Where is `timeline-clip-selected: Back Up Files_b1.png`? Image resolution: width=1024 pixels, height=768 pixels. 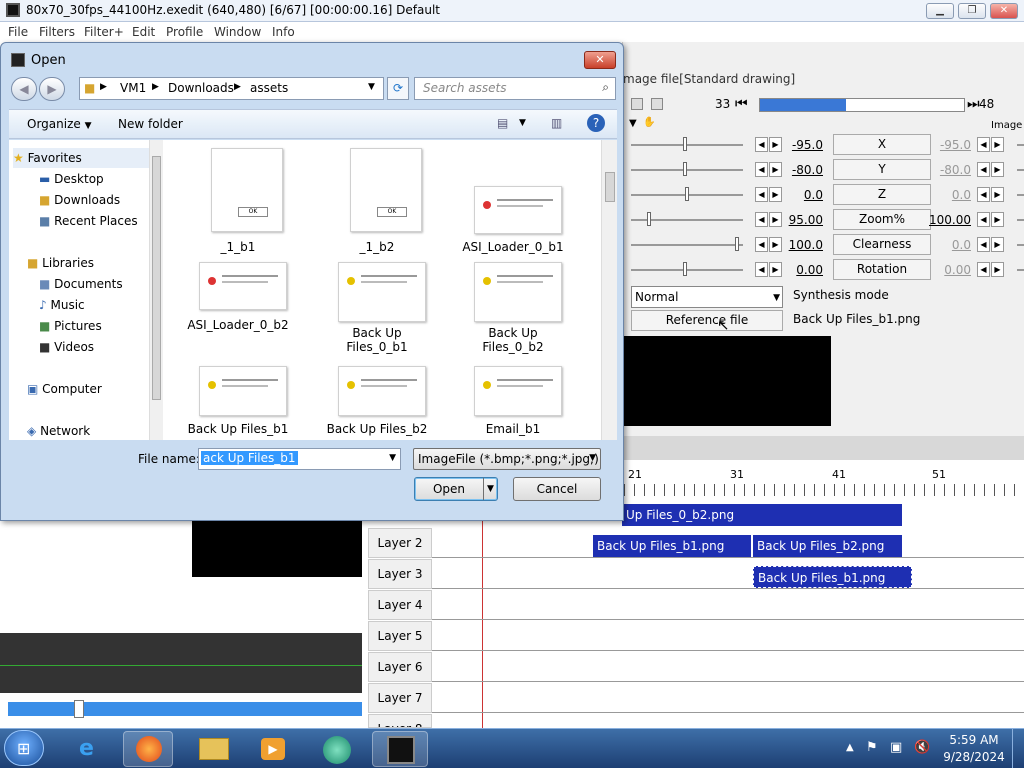 timeline-clip-selected: Back Up Files_b1.png is located at coordinates (832, 577).